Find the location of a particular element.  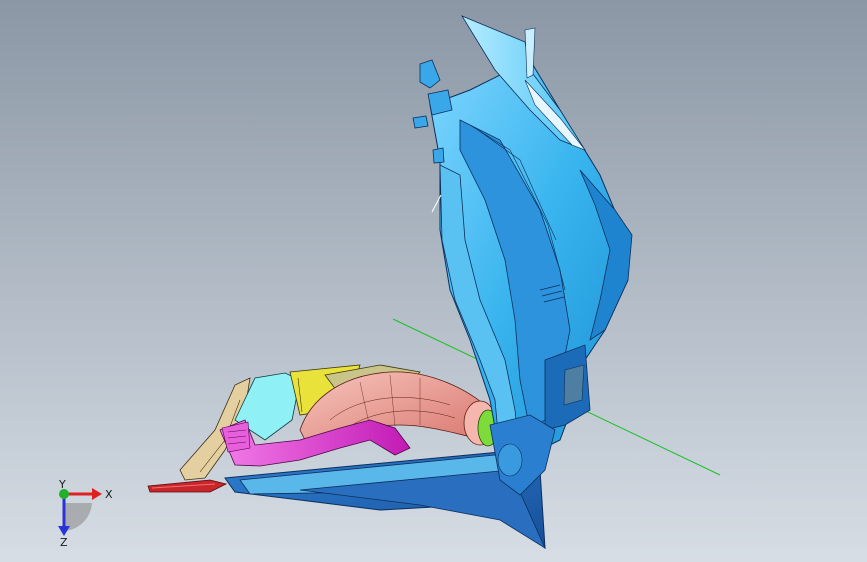

x-axis-label: X is located at coordinates (109, 494).